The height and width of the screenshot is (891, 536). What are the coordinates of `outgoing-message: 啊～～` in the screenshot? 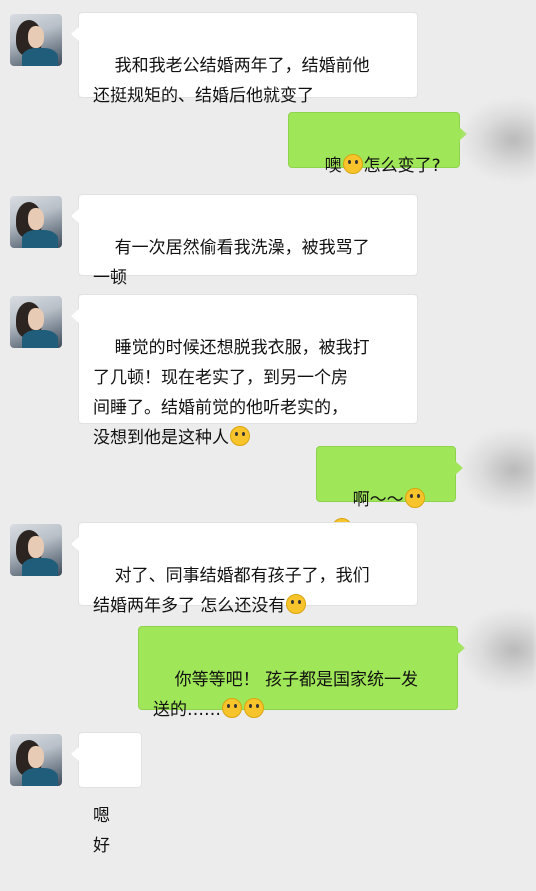 It's located at (389, 492).